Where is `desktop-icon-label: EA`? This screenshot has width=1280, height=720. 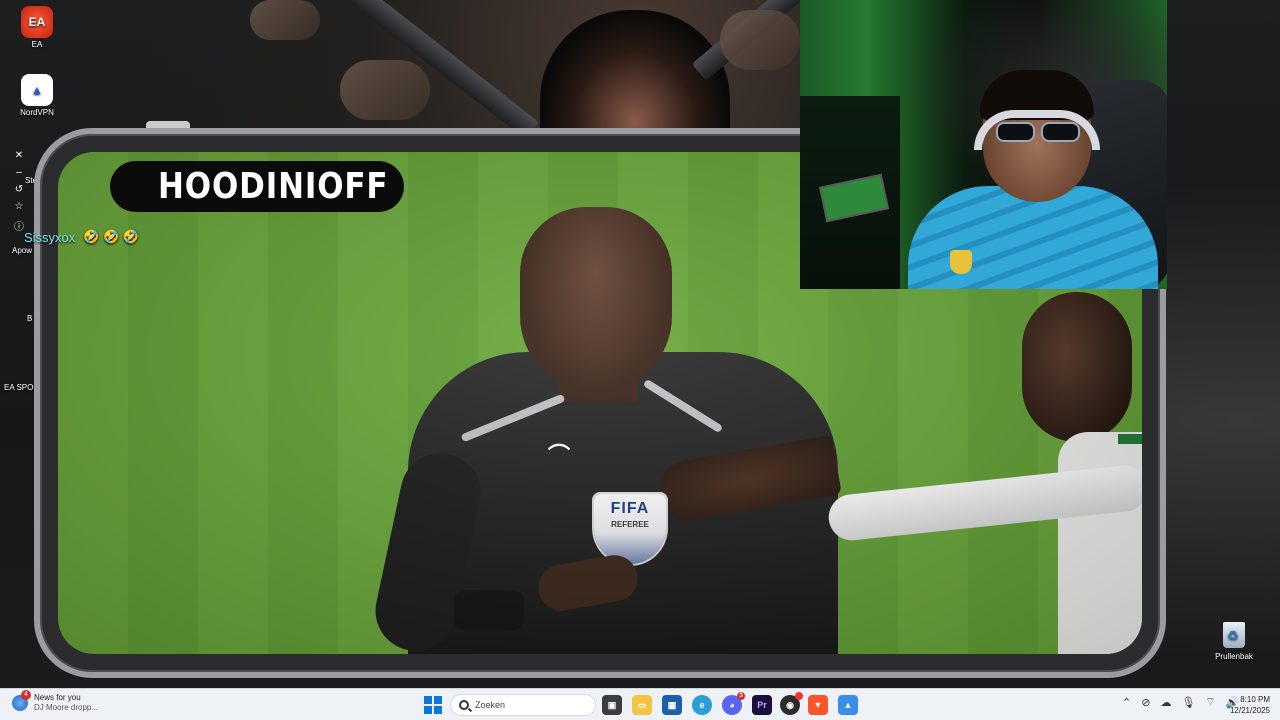 desktop-icon-label: EA is located at coordinates (37, 44).